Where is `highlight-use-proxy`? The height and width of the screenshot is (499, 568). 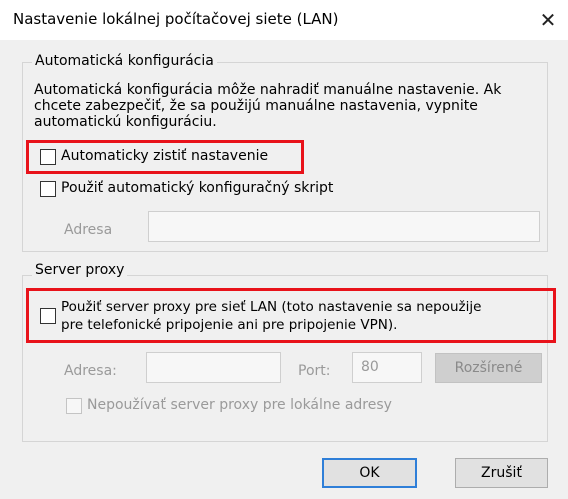 highlight-use-proxy is located at coordinates (291, 315).